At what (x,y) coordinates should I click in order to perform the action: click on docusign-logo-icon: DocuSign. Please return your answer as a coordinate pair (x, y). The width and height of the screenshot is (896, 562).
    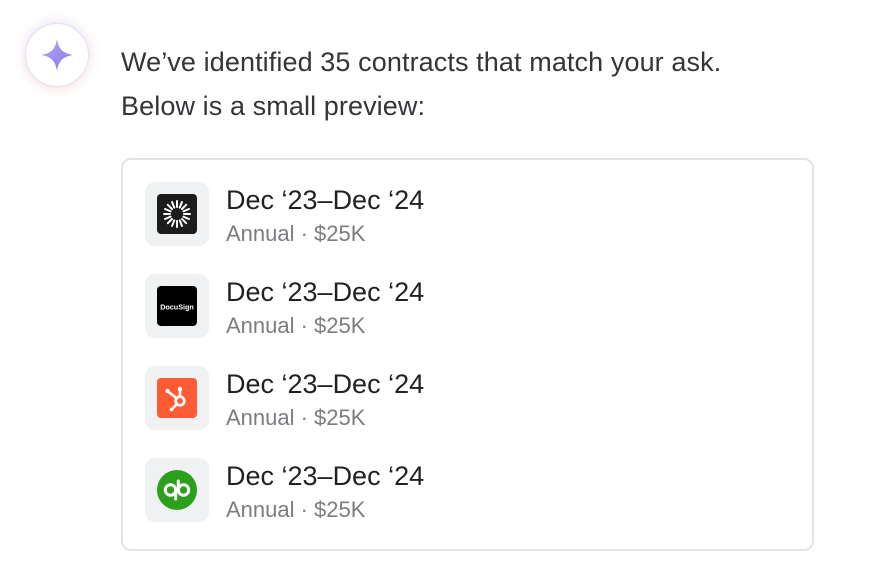
    Looking at the image, I should click on (177, 306).